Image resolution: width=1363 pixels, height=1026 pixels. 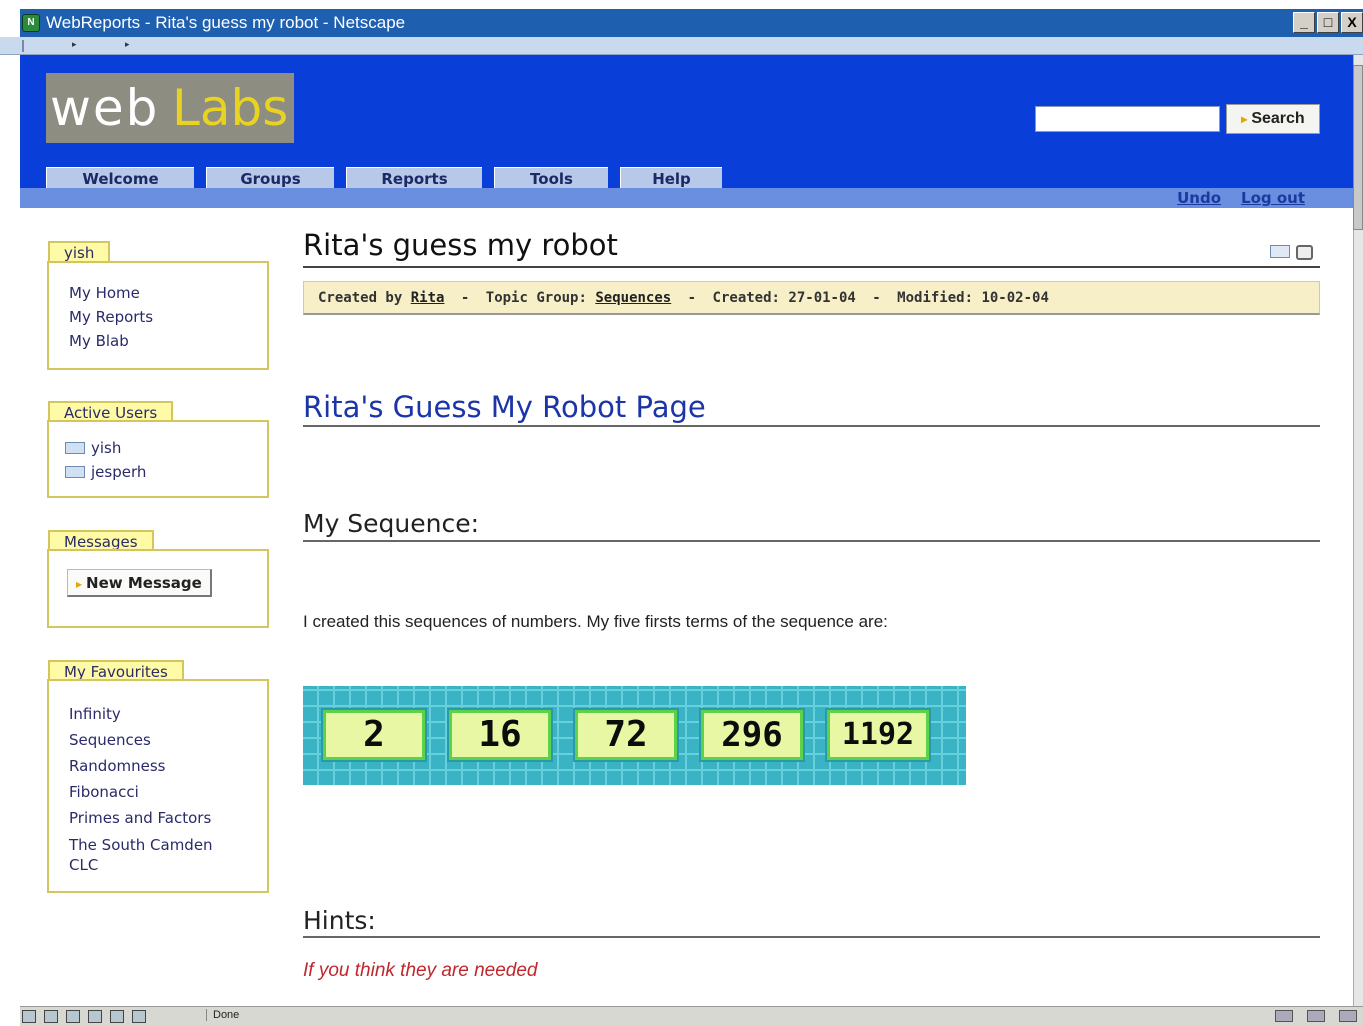 I want to click on page-actions, so click(x=1291, y=252).